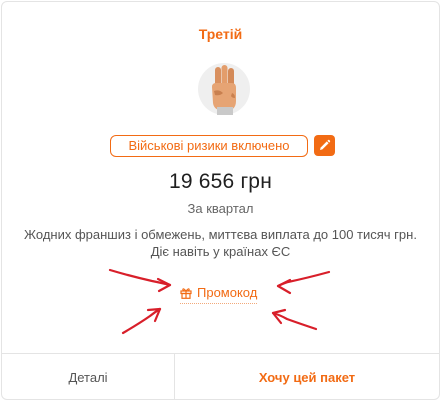 Image resolution: width=442 pixels, height=402 pixels. What do you see at coordinates (220, 181) in the screenshot?
I see `package-price: 19 656 грн` at bounding box center [220, 181].